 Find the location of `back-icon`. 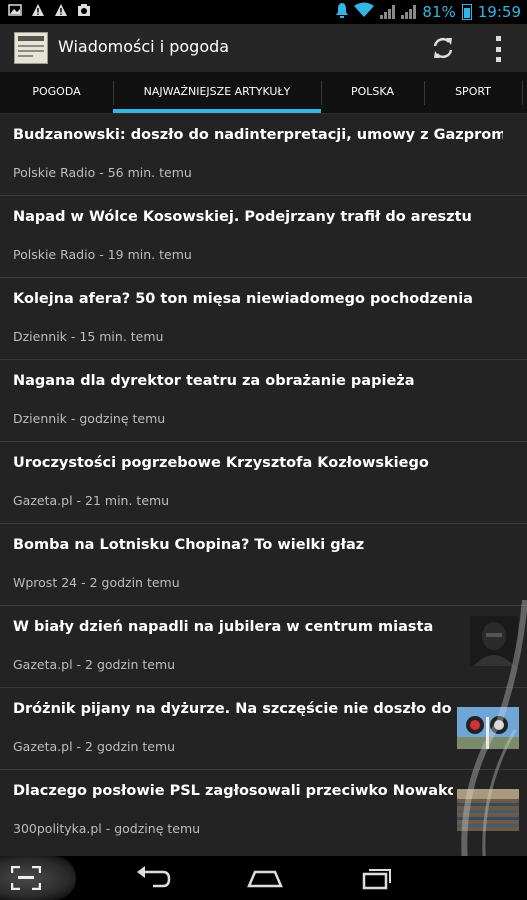

back-icon is located at coordinates (153, 878).